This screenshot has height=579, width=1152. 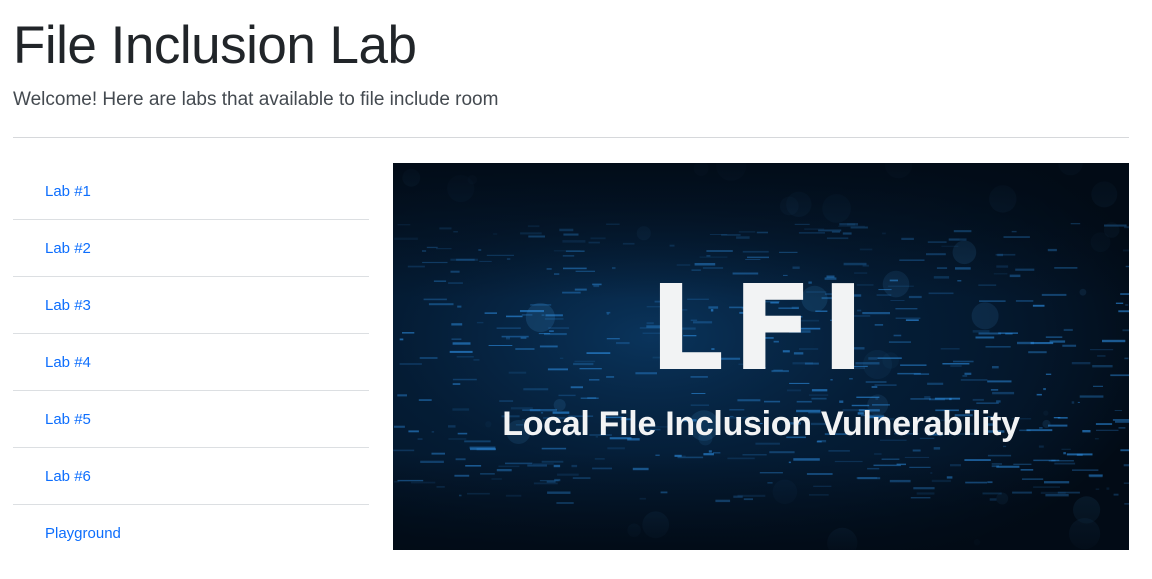 I want to click on lab-link-2: Lab #2, so click(x=191, y=248).